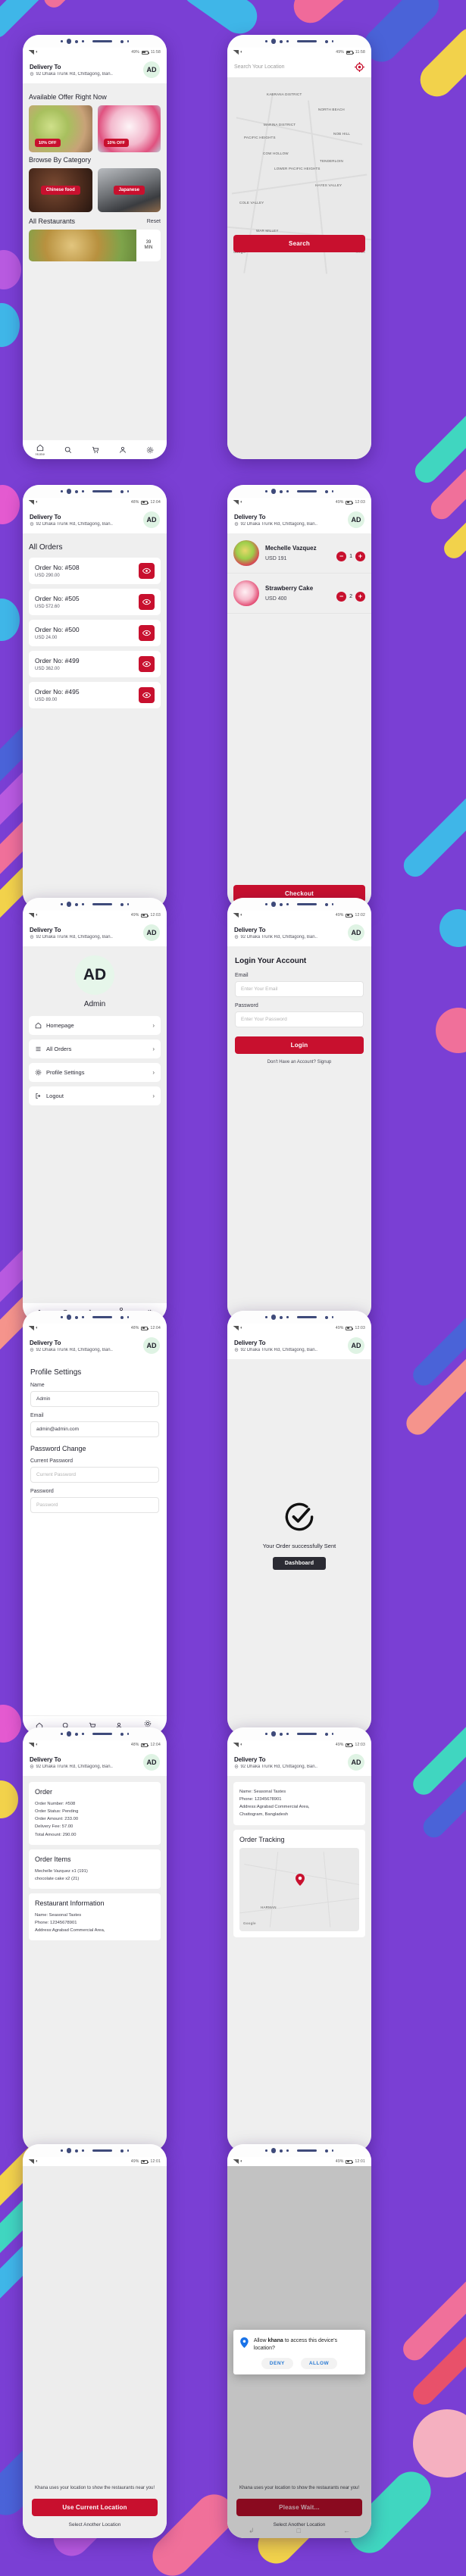  What do you see at coordinates (252, 2531) in the screenshot?
I see `recents-icon: ↲` at bounding box center [252, 2531].